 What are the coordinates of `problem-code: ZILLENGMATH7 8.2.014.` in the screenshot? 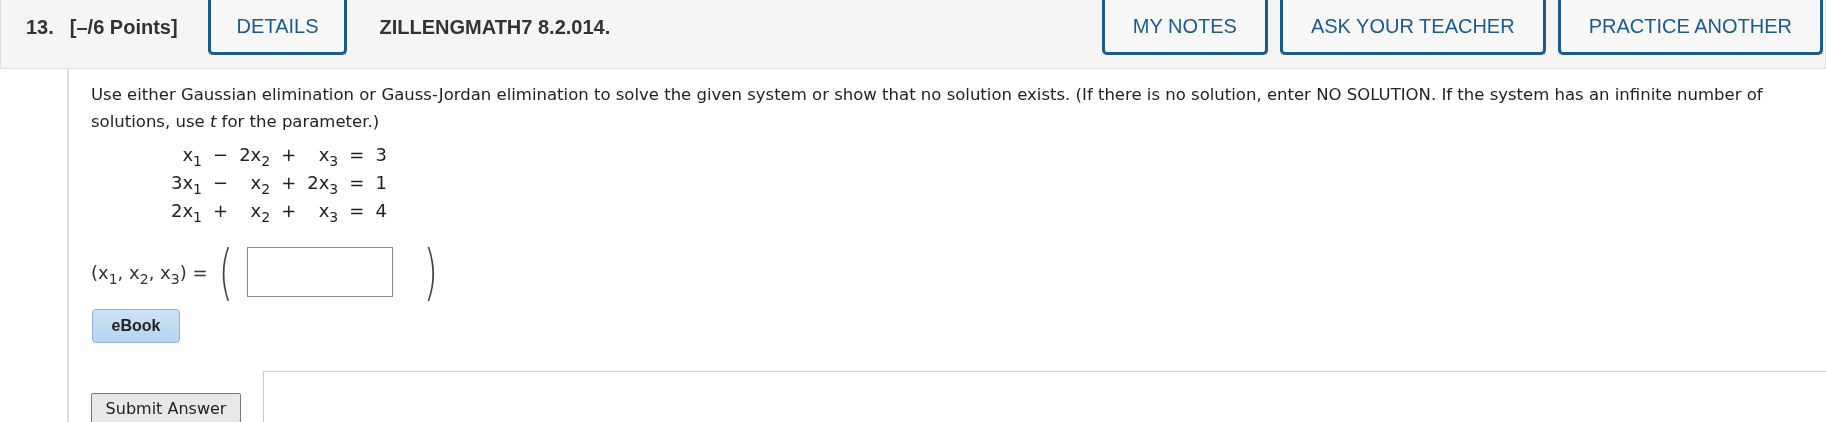 It's located at (495, 27).